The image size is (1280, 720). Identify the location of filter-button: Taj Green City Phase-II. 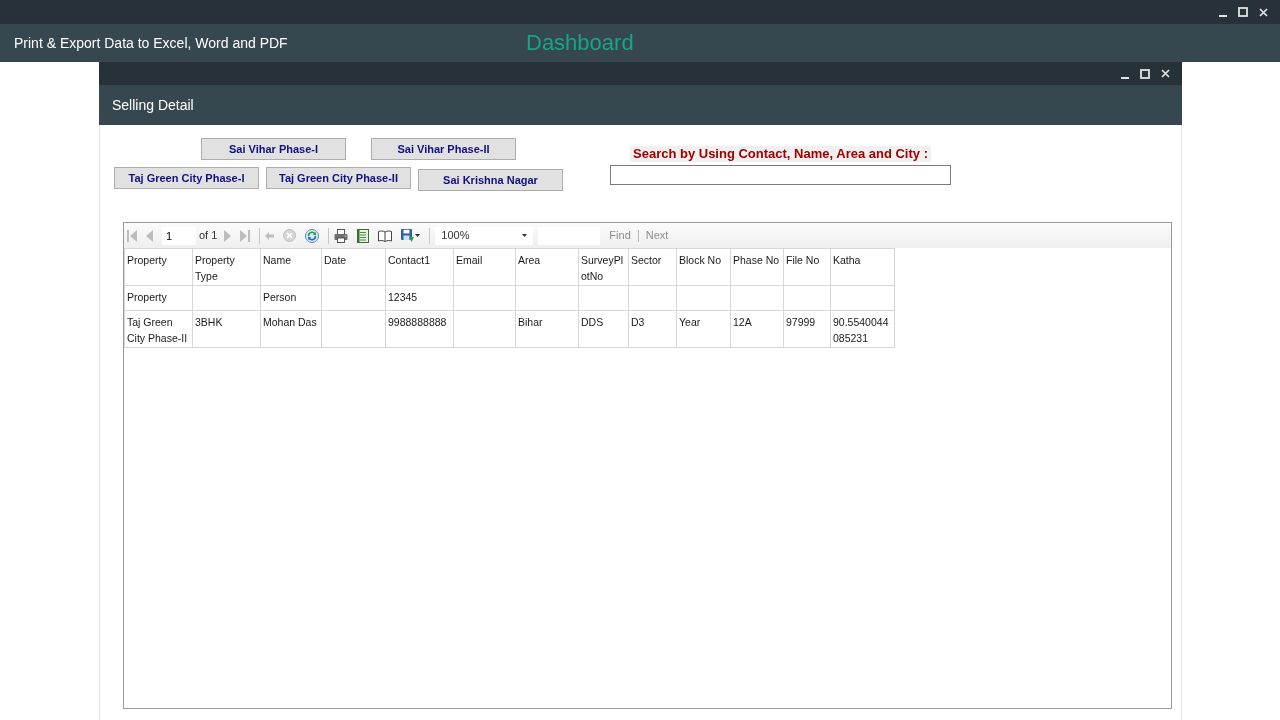
(338, 178).